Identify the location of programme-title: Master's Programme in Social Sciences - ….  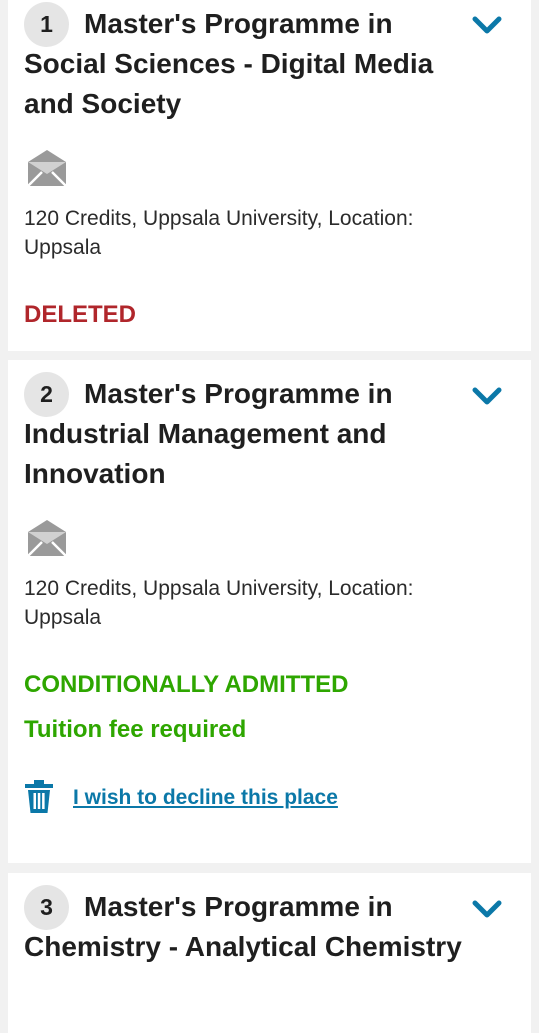
(229, 63).